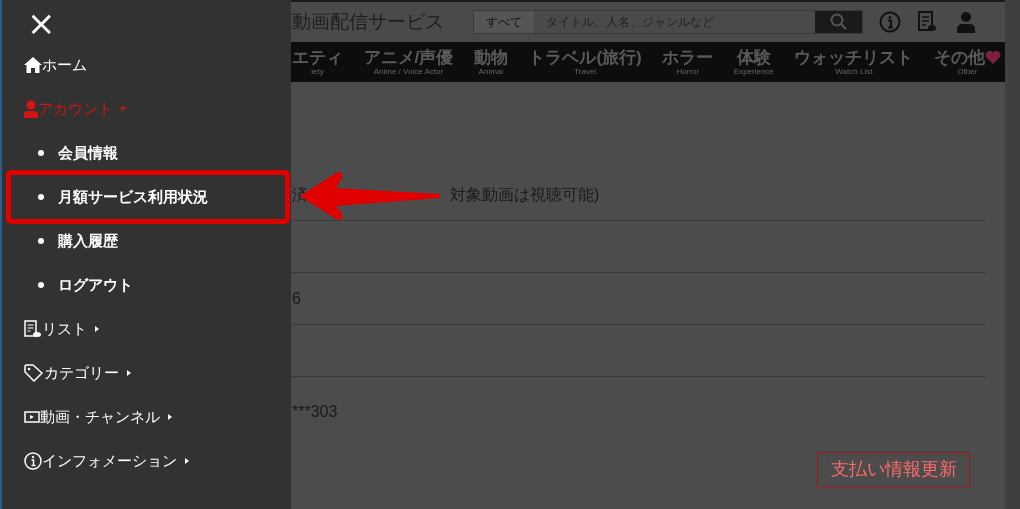 Image resolution: width=1020 pixels, height=509 pixels. I want to click on nav-link: ホラー Horror, so click(688, 62).